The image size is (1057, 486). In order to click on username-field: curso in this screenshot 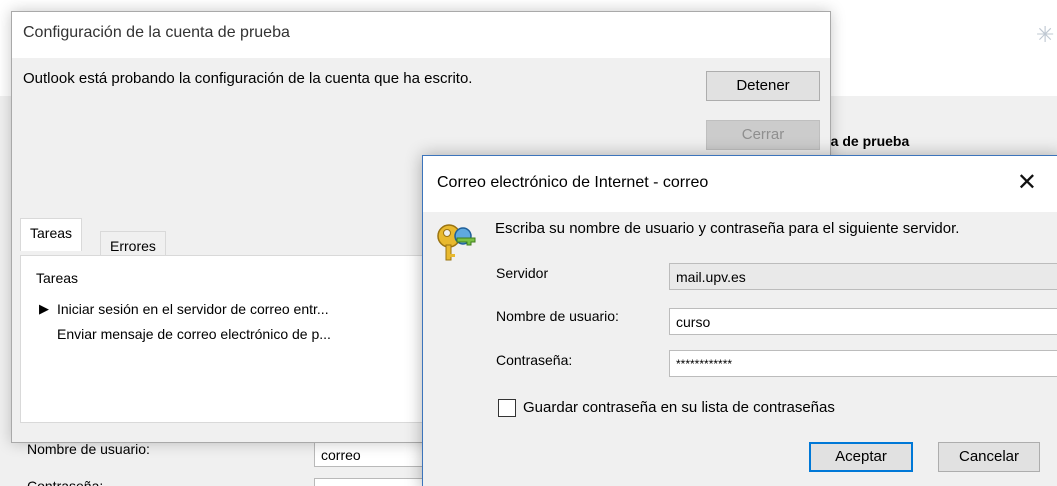, I will do `click(863, 321)`.